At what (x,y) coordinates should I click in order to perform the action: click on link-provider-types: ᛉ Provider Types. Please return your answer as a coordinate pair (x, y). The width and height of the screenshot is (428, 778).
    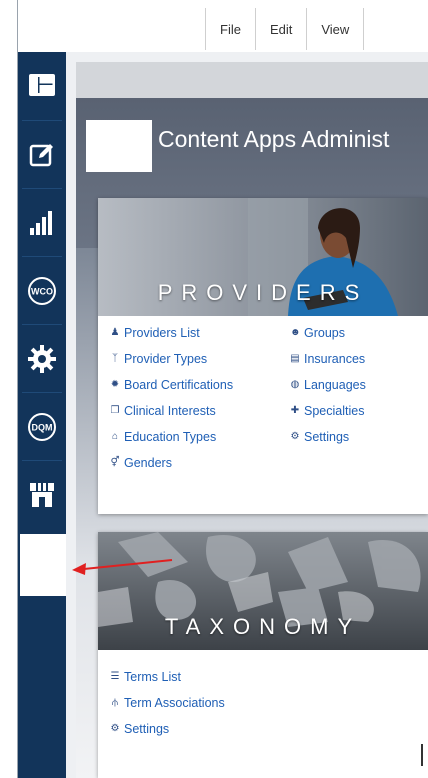
    Looking at the image, I should click on (158, 359).